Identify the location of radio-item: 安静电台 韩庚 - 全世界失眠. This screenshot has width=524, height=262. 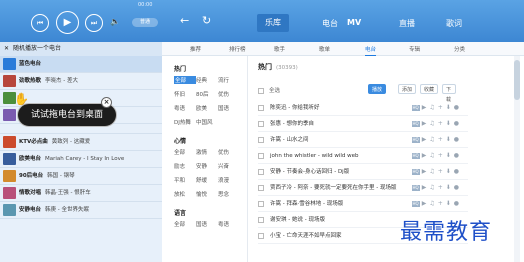
(81, 210).